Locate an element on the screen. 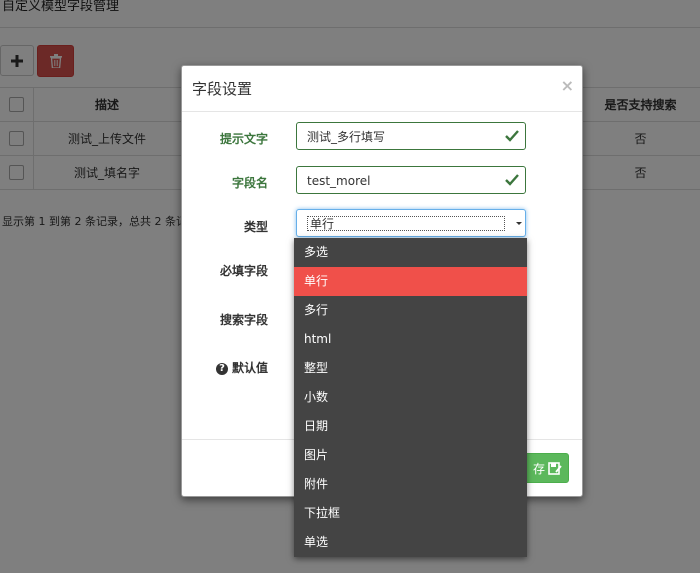  save-icon is located at coordinates (555, 468).